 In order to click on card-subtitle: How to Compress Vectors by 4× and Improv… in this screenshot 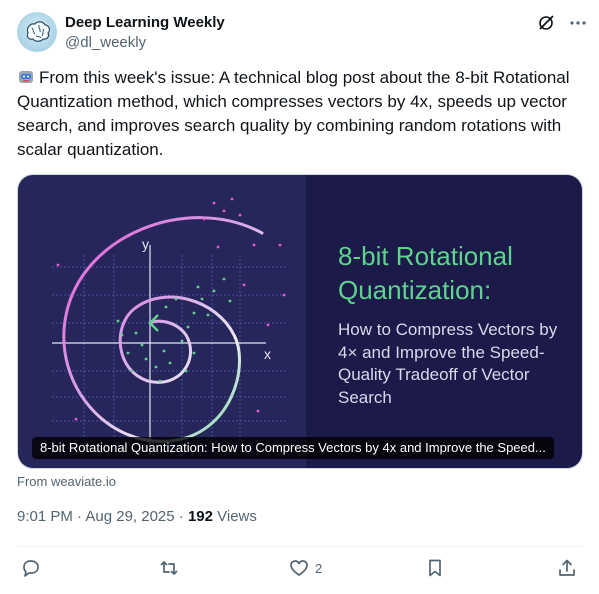, I will do `click(448, 363)`.